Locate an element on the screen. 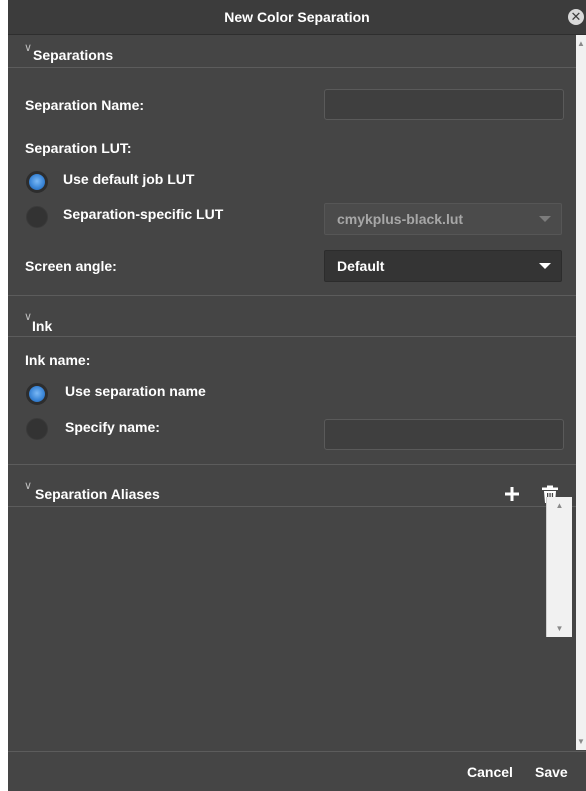 Image resolution: width=586 pixels, height=791 pixels. lut-select: cmykplus-black.lut is located at coordinates (443, 219).